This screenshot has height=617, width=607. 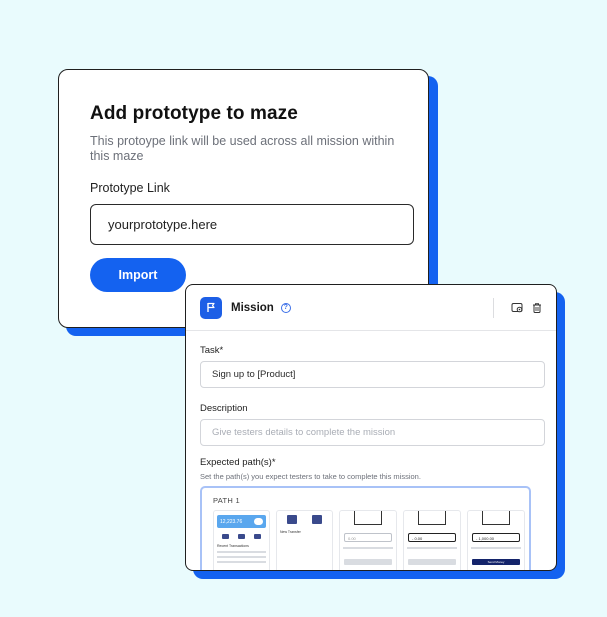 I want to click on path-screen-send: - 1,000.00 Send Money, so click(x=496, y=540).